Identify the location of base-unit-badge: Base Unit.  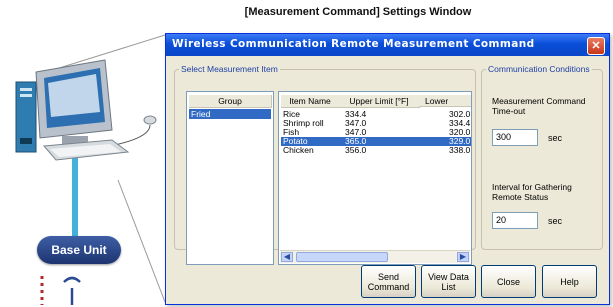
(79, 250).